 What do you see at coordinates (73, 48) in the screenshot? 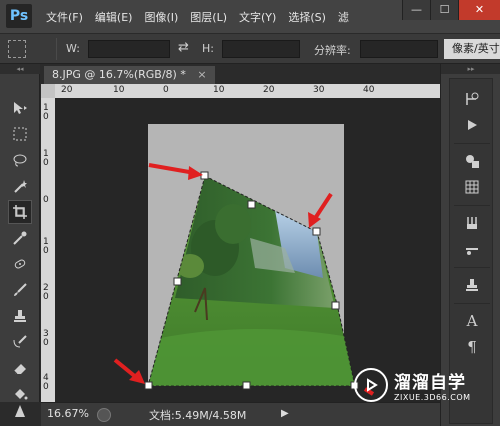
I see `width-label: W:` at bounding box center [73, 48].